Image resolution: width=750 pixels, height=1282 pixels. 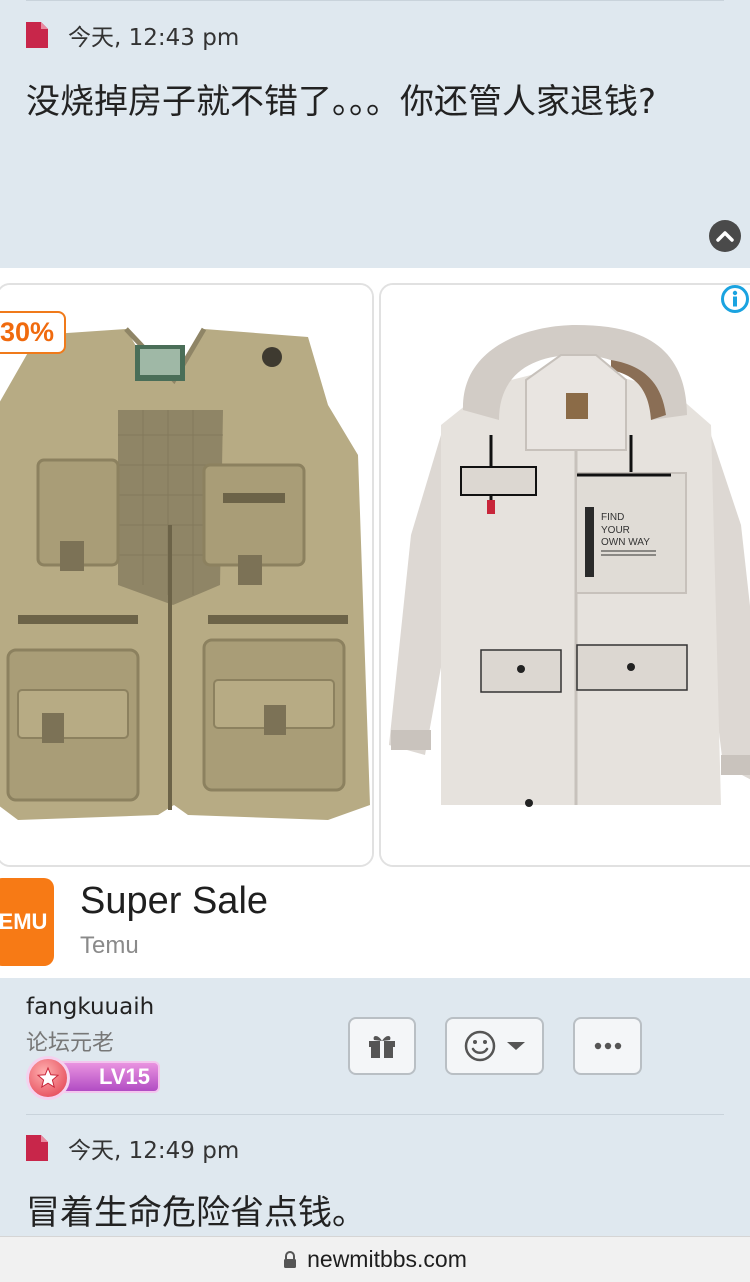 I want to click on smiley-icon, so click(x=479, y=1046).